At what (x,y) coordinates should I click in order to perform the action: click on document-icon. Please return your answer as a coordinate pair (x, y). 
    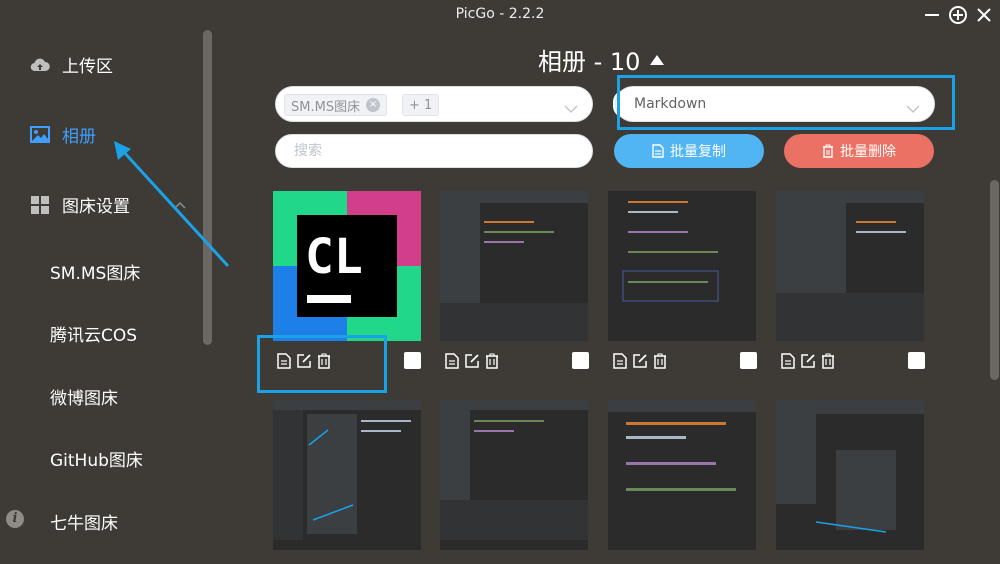
    Looking at the image, I should click on (658, 151).